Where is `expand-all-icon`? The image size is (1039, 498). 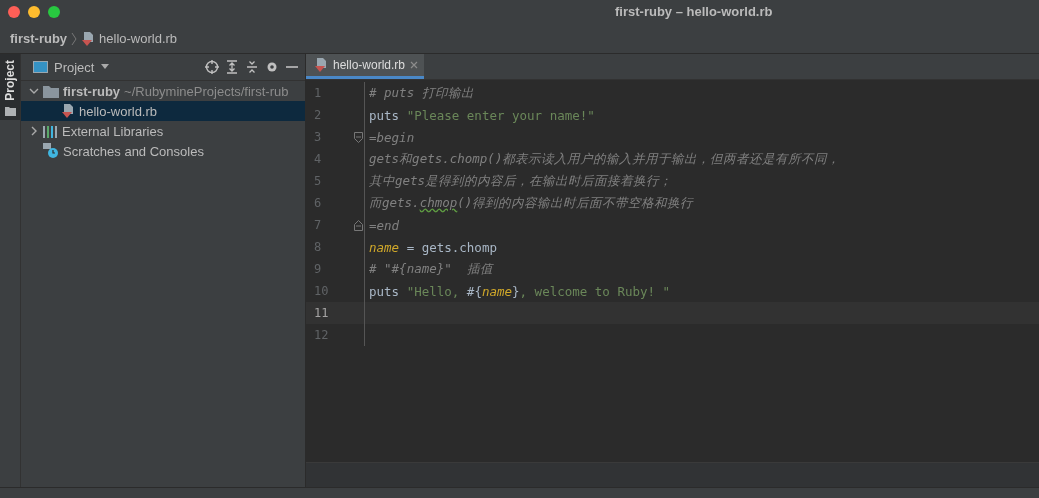
expand-all-icon is located at coordinates (232, 67).